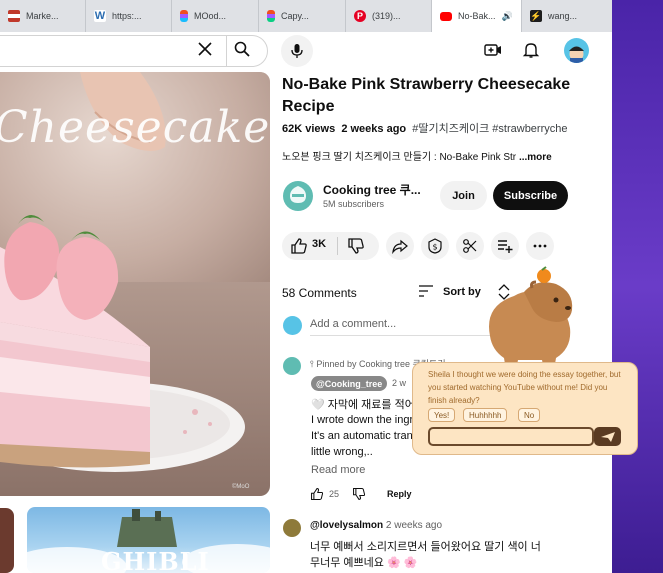 The height and width of the screenshot is (573, 663). I want to click on comment-time: 2 weeks ago, so click(414, 525).